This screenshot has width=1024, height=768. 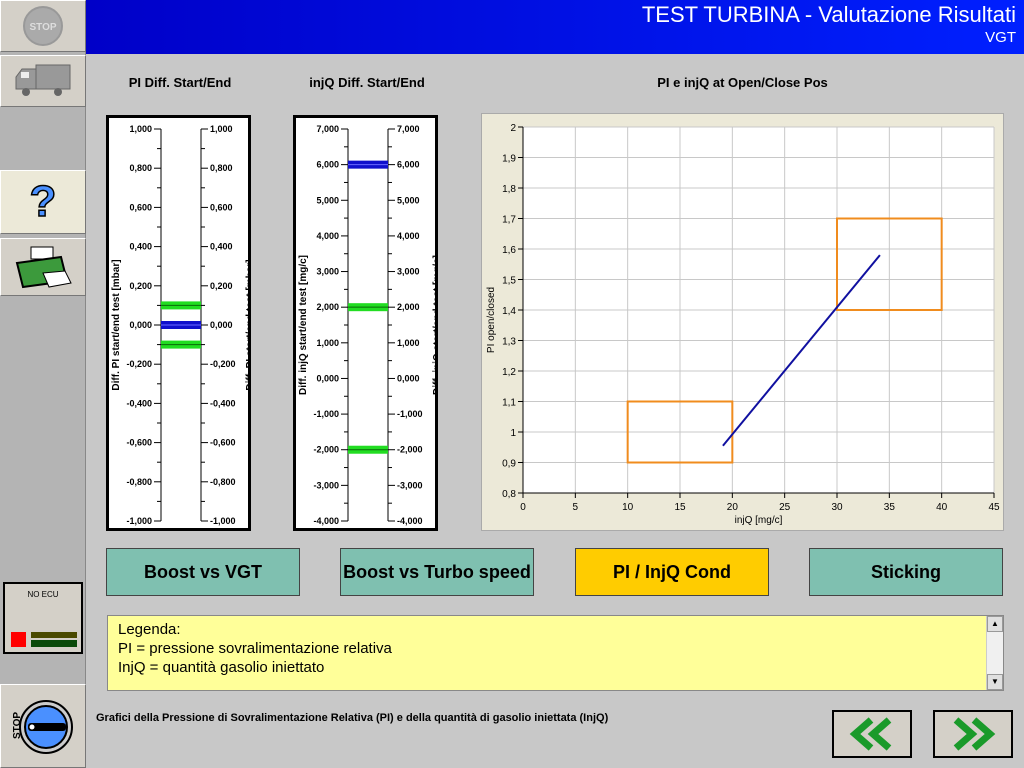 I want to click on y-tick-label: 0,8, so click(x=509, y=494).